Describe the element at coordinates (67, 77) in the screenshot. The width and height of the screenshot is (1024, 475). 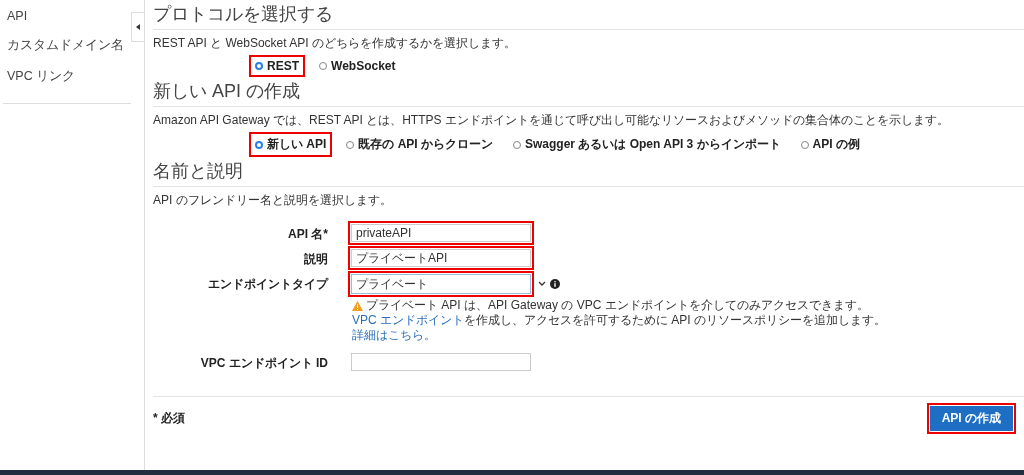
I see `sidebar-item: VPC リンク` at that location.